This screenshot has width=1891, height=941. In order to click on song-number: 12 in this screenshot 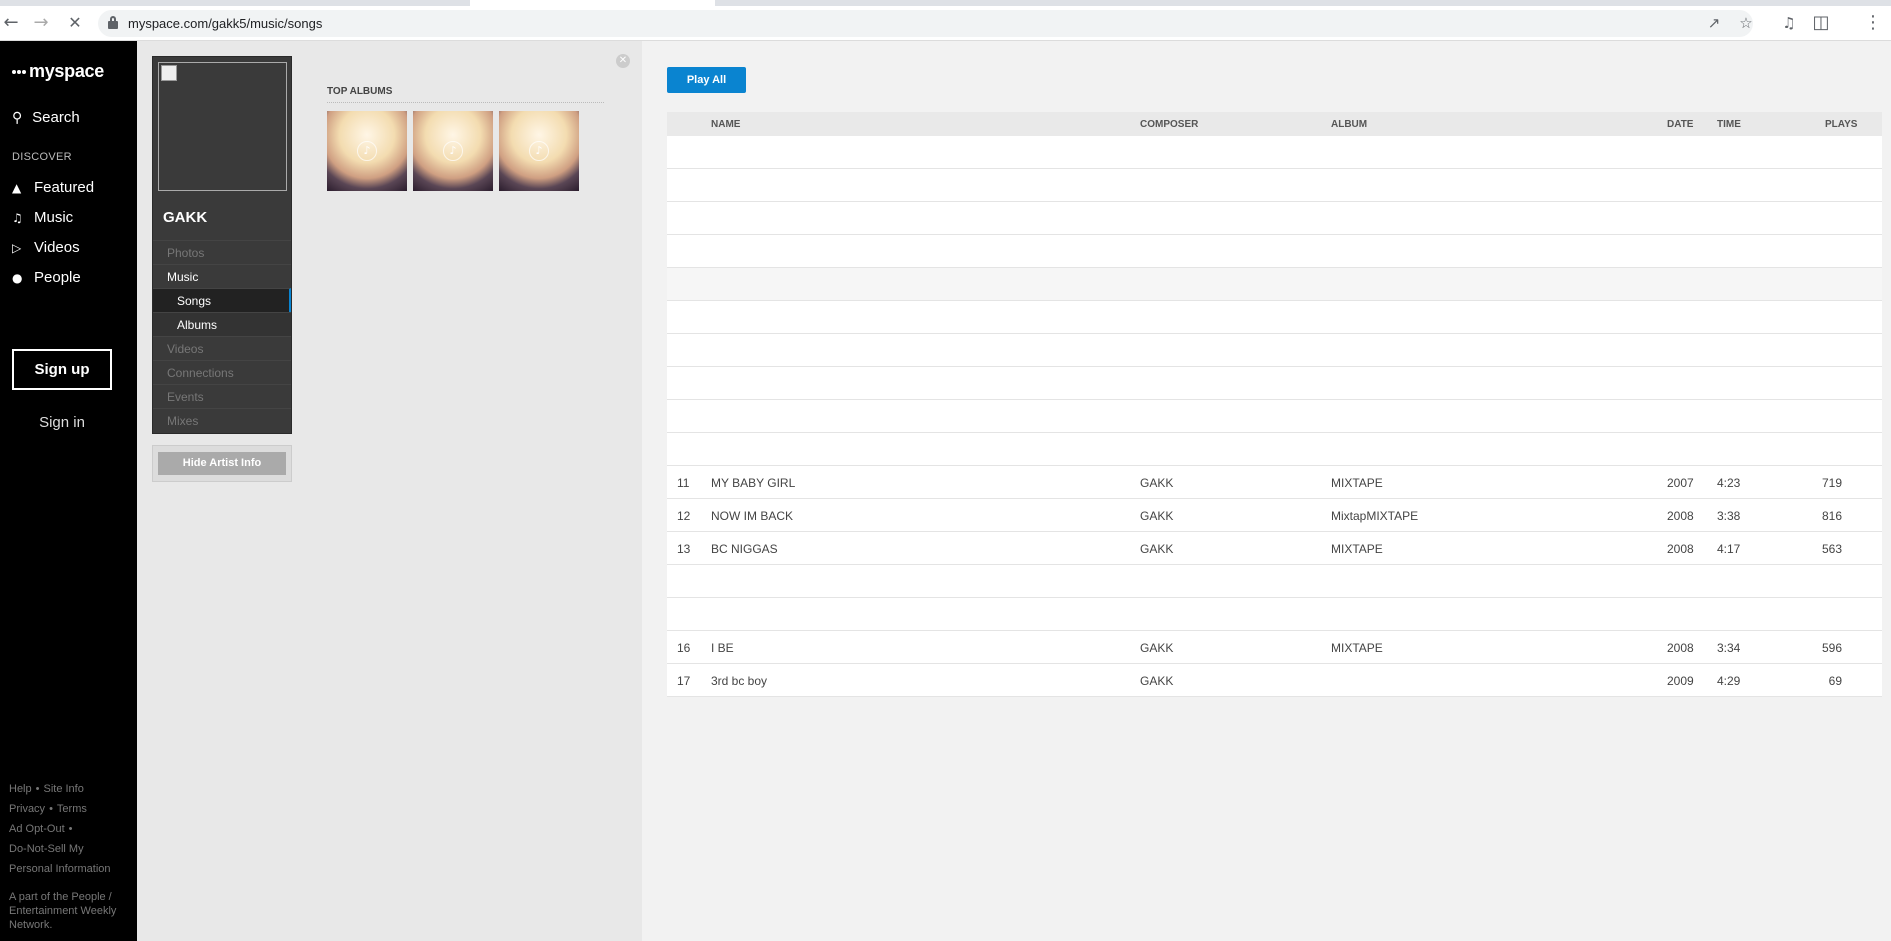, I will do `click(684, 516)`.